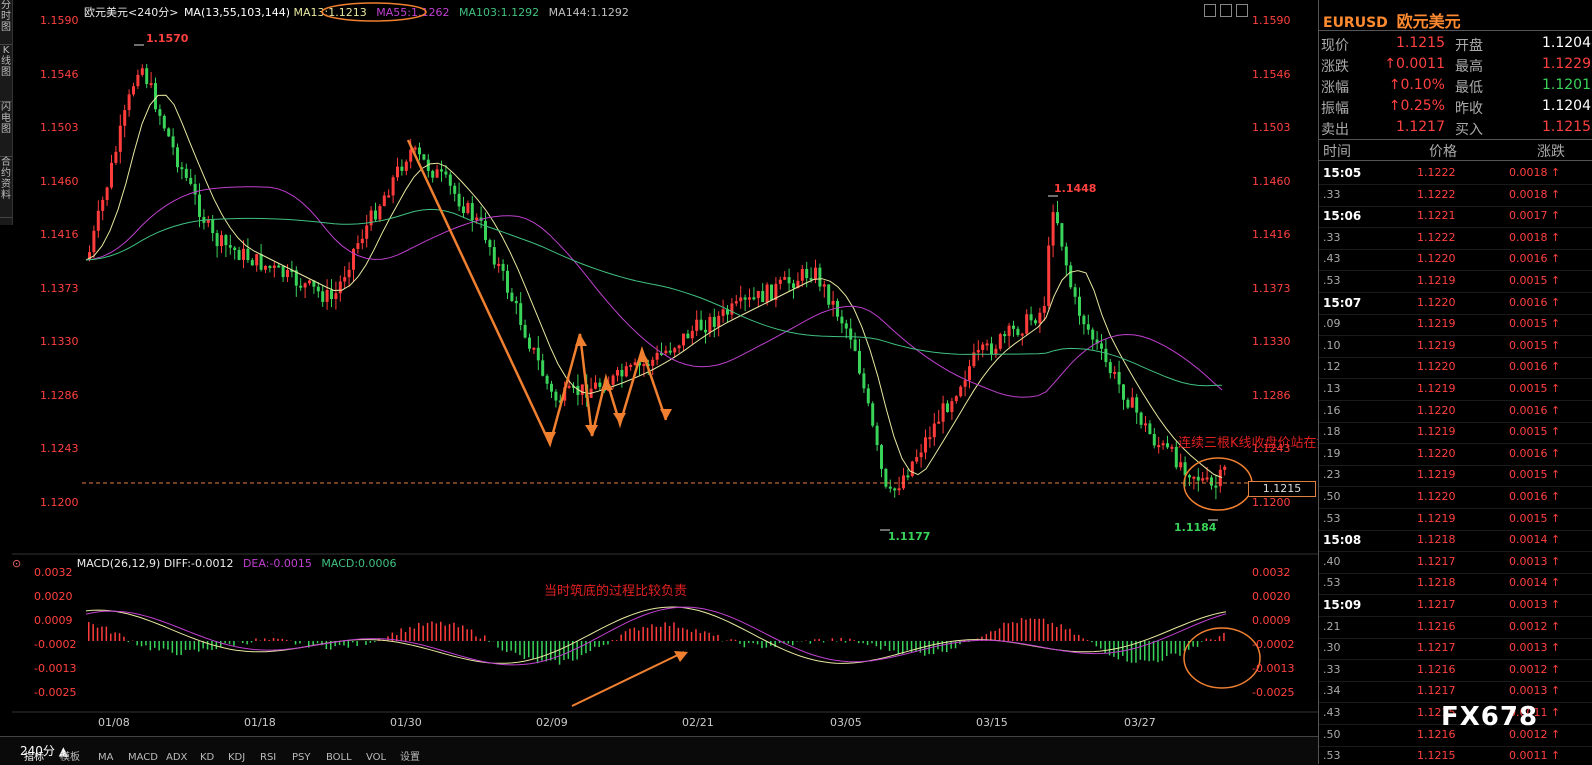  Describe the element at coordinates (207, 757) in the screenshot. I see `tab-kd: KD` at that location.